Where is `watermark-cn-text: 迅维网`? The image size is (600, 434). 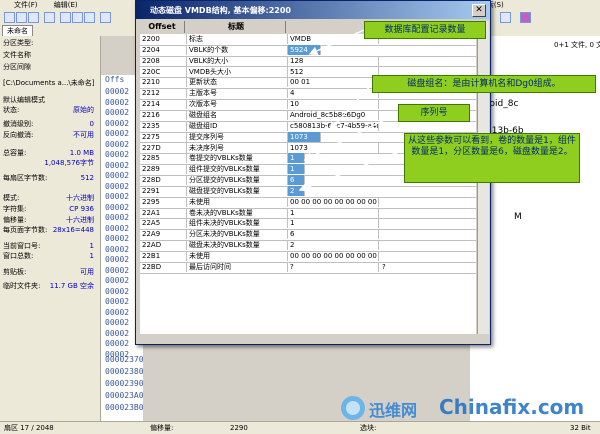
watermark-cn-text: 迅维网 is located at coordinates (393, 410).